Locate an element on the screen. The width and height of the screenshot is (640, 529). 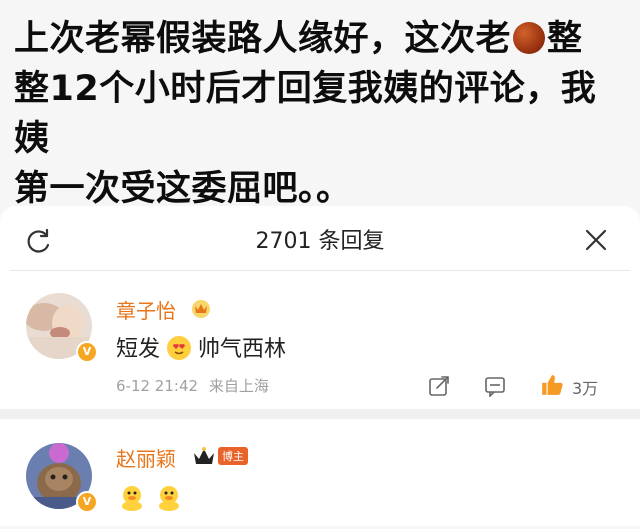
panel-header: 2701 条回复 is located at coordinates (320, 238).